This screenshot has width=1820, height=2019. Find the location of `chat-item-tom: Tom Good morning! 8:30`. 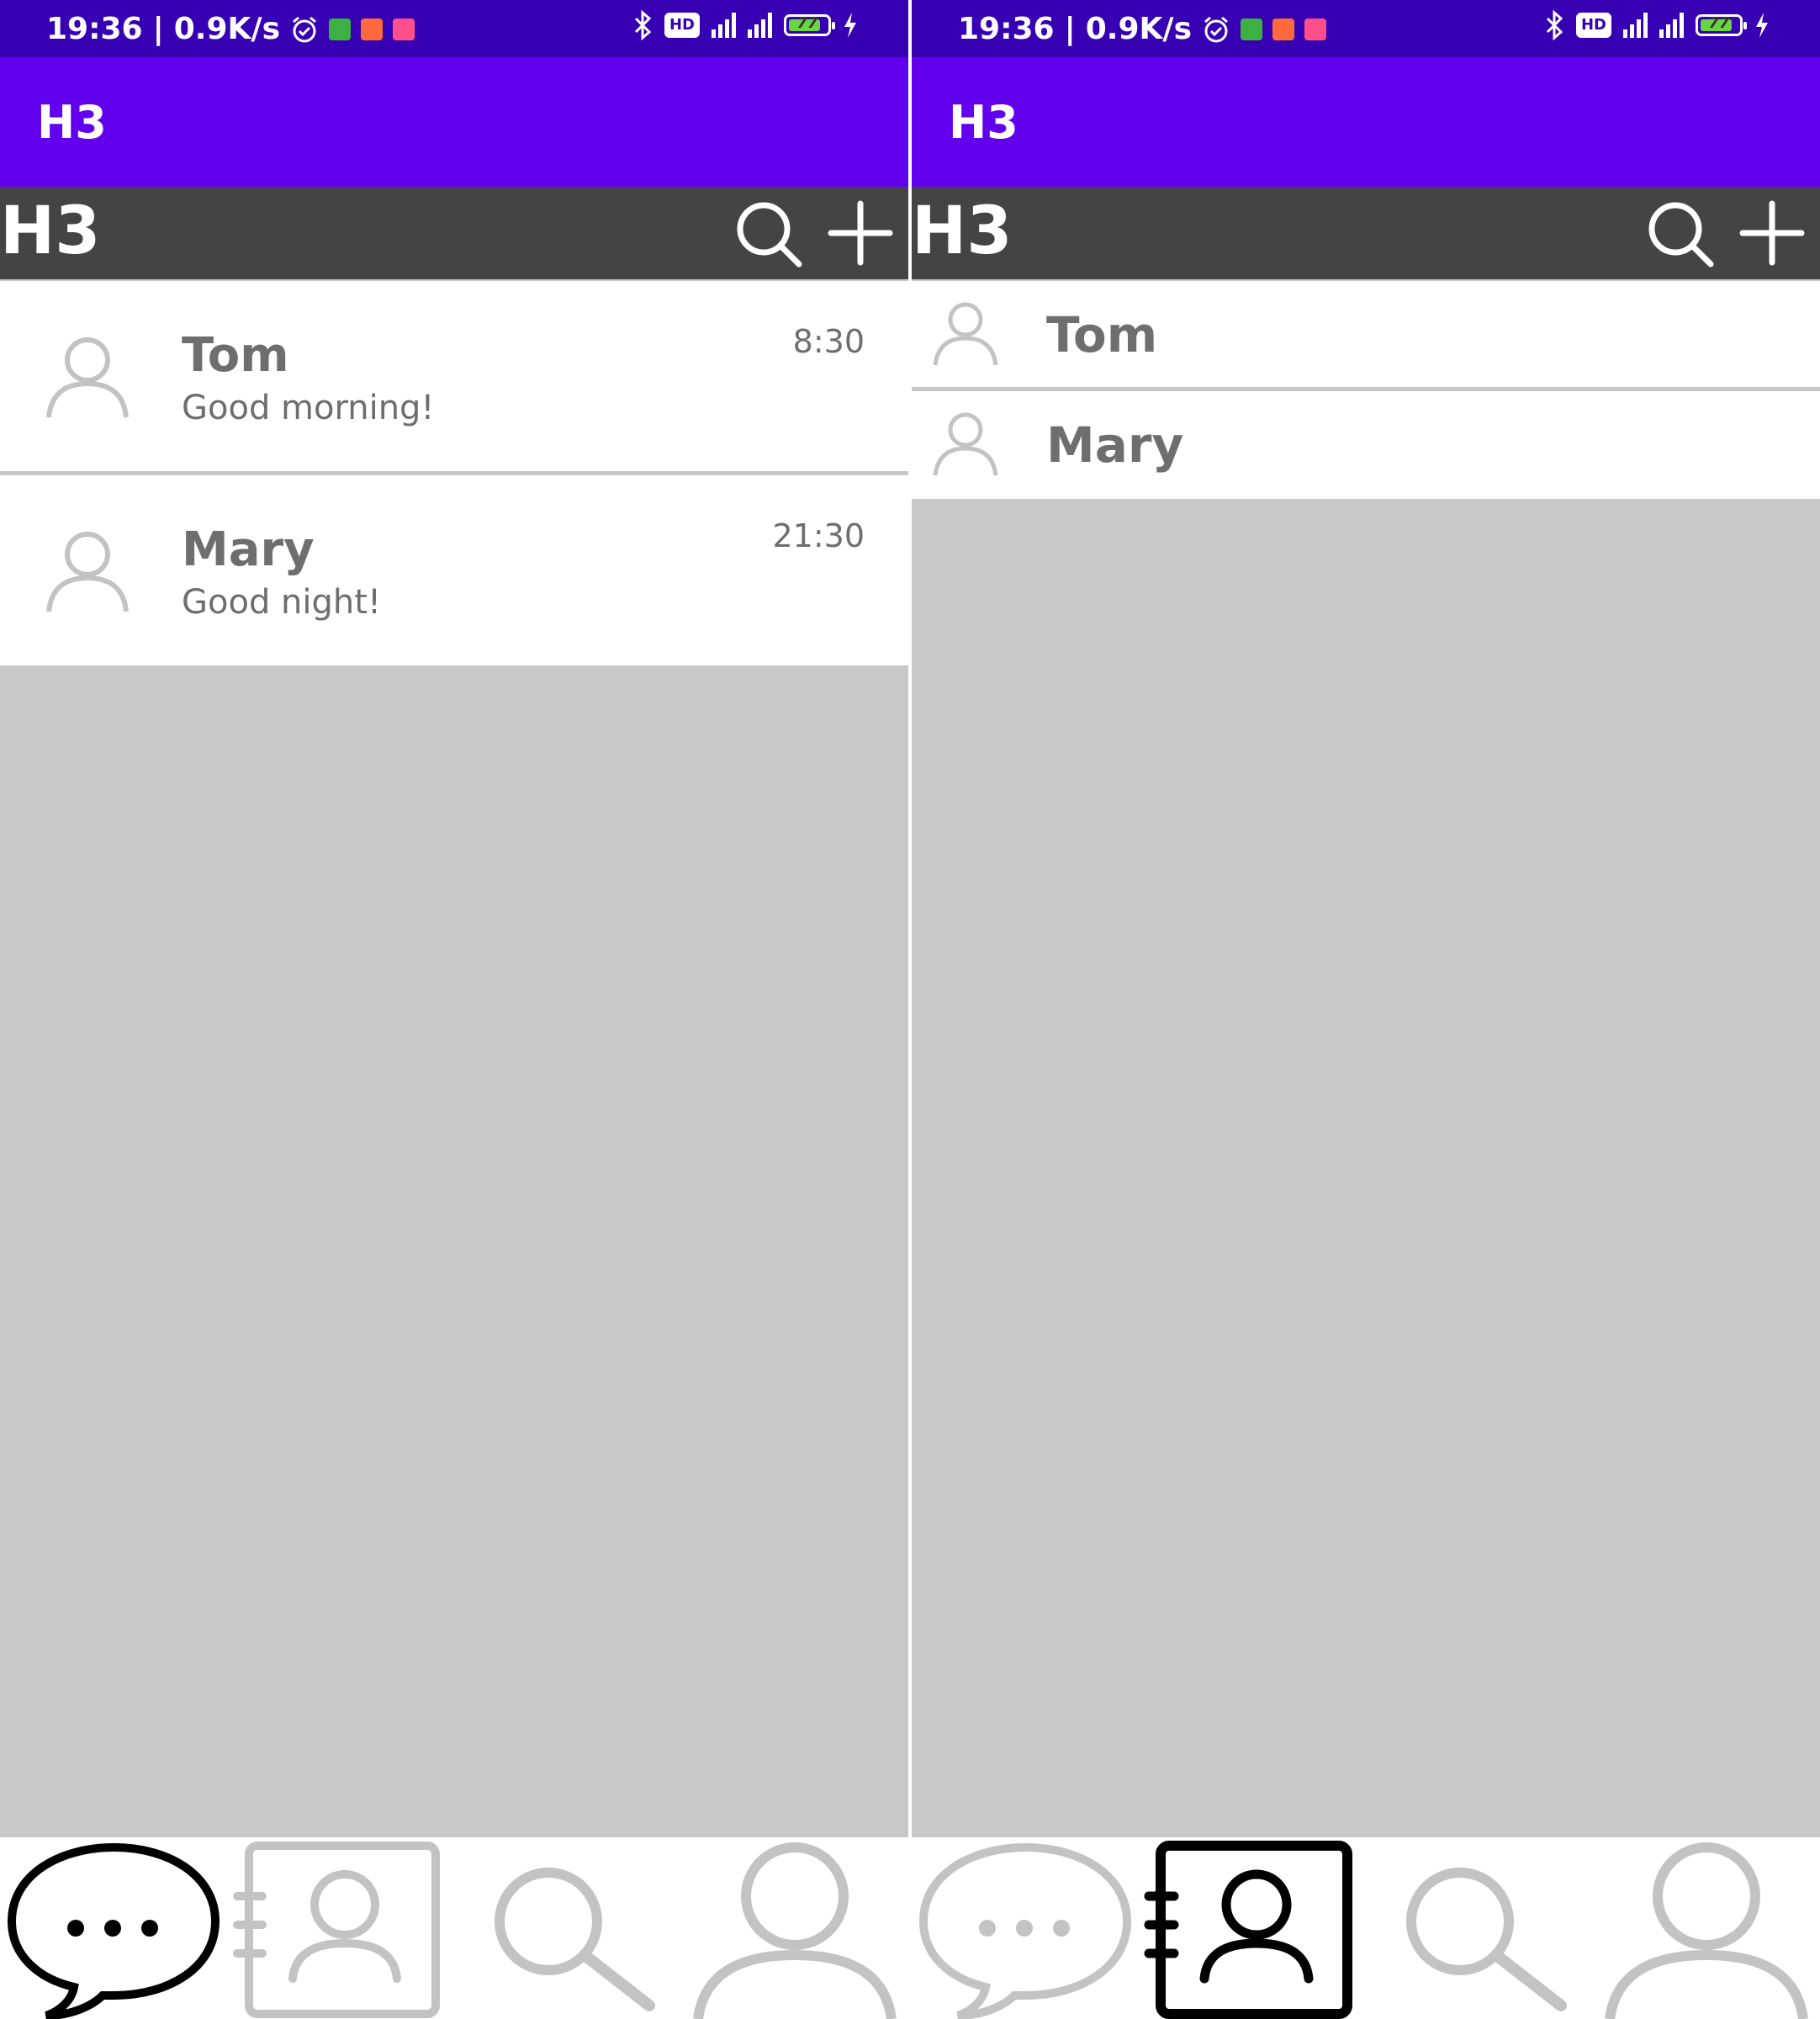

chat-item-tom: Tom Good morning! 8:30 is located at coordinates (454, 376).